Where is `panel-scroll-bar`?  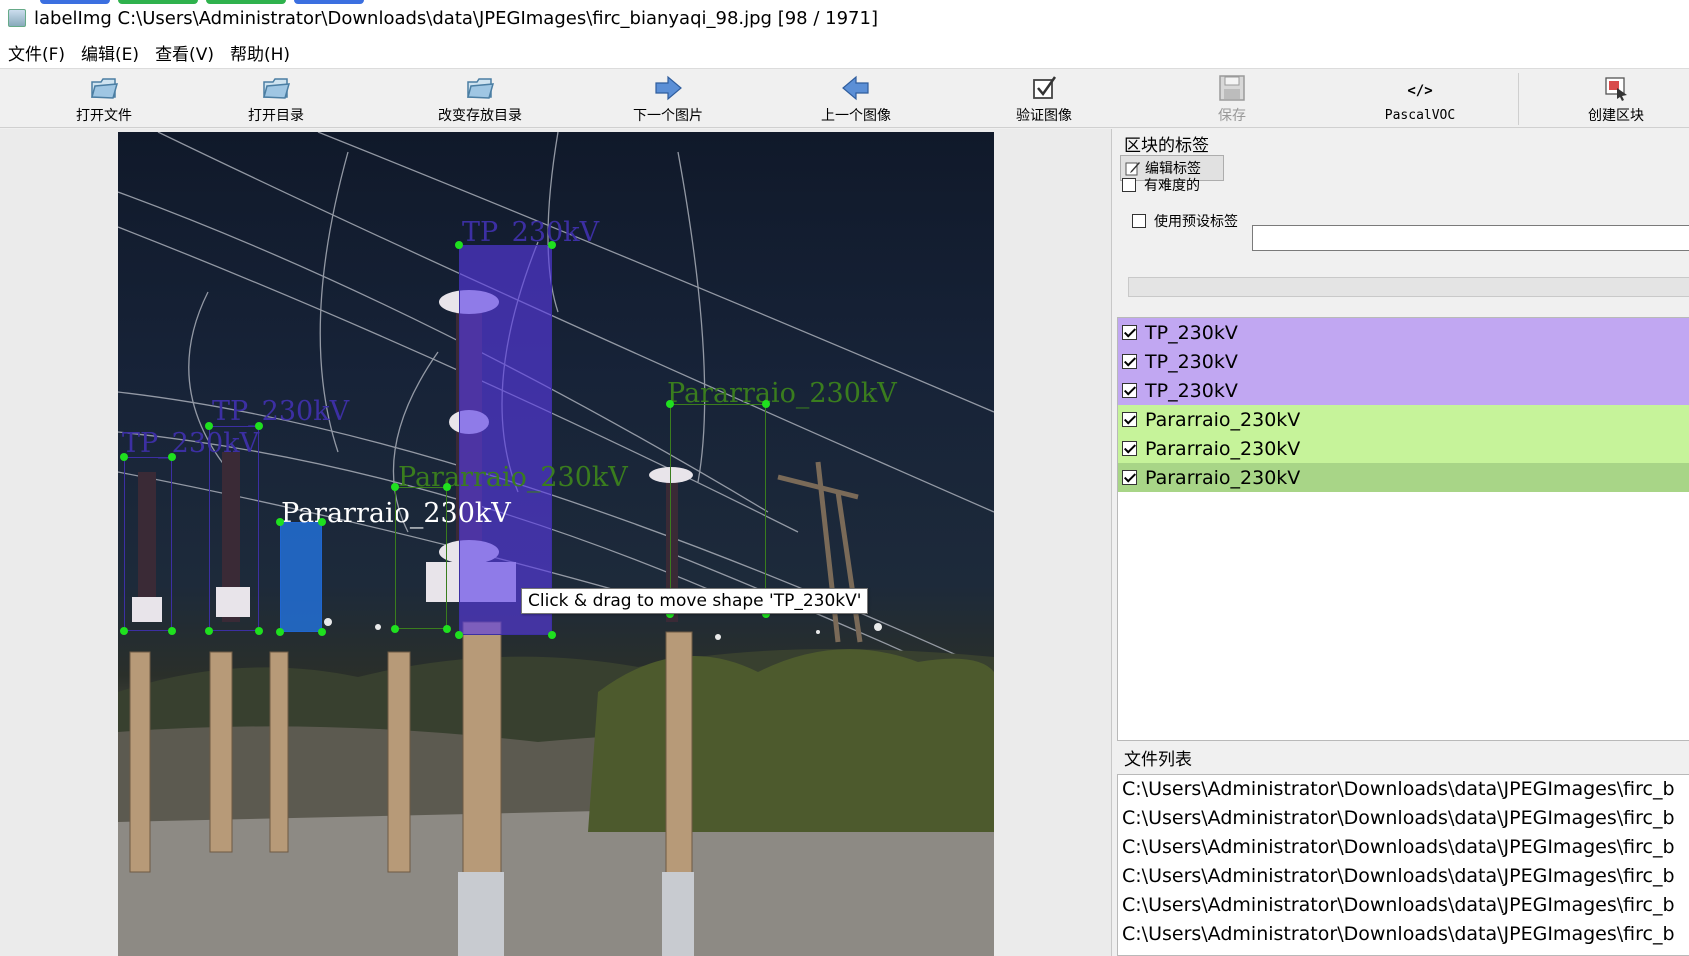
panel-scroll-bar is located at coordinates (1408, 287).